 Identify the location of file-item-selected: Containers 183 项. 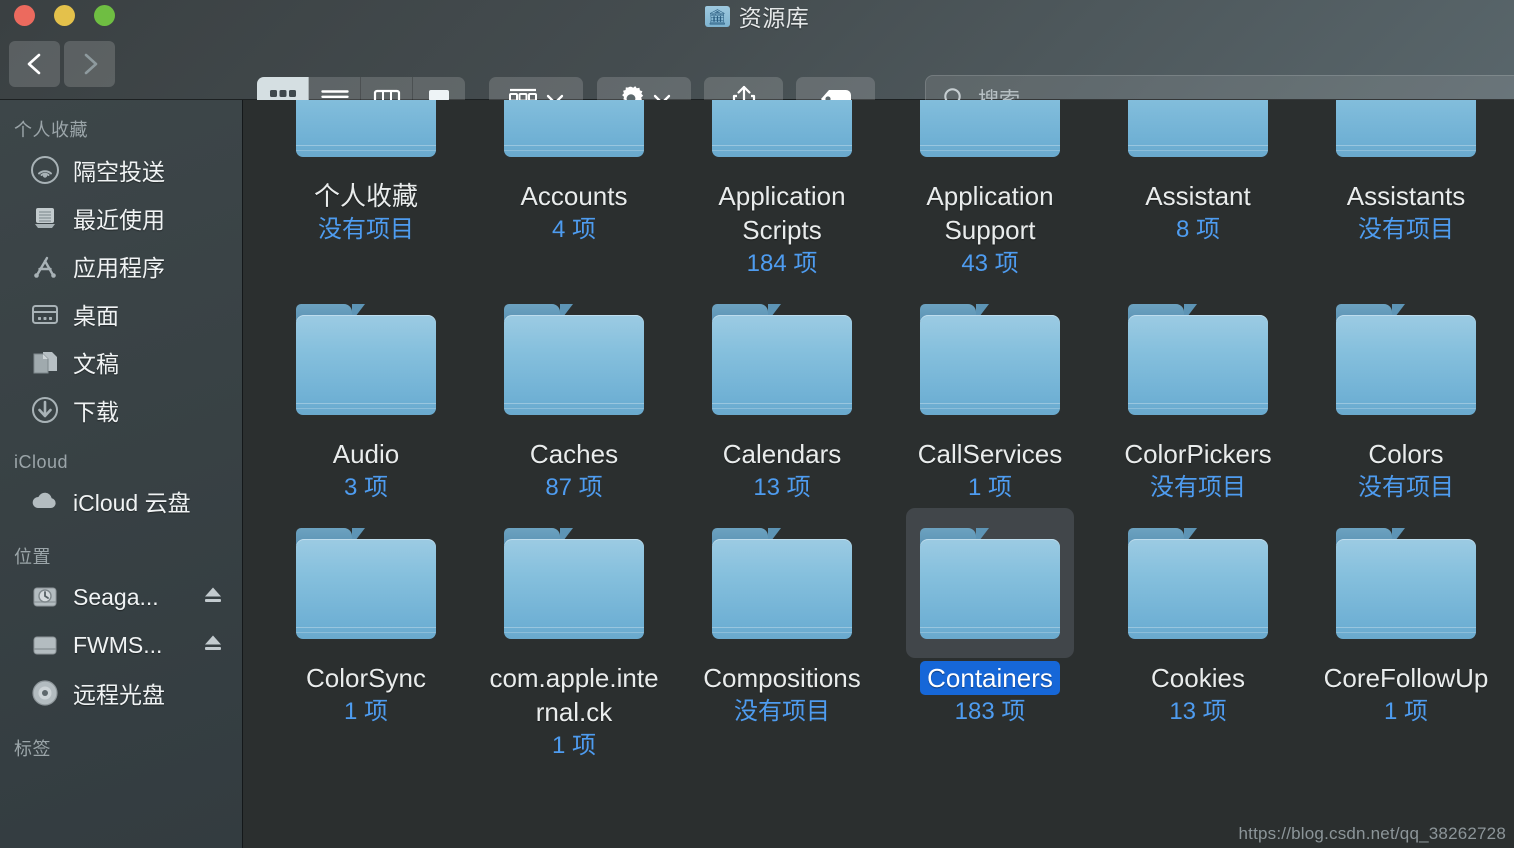
(990, 633).